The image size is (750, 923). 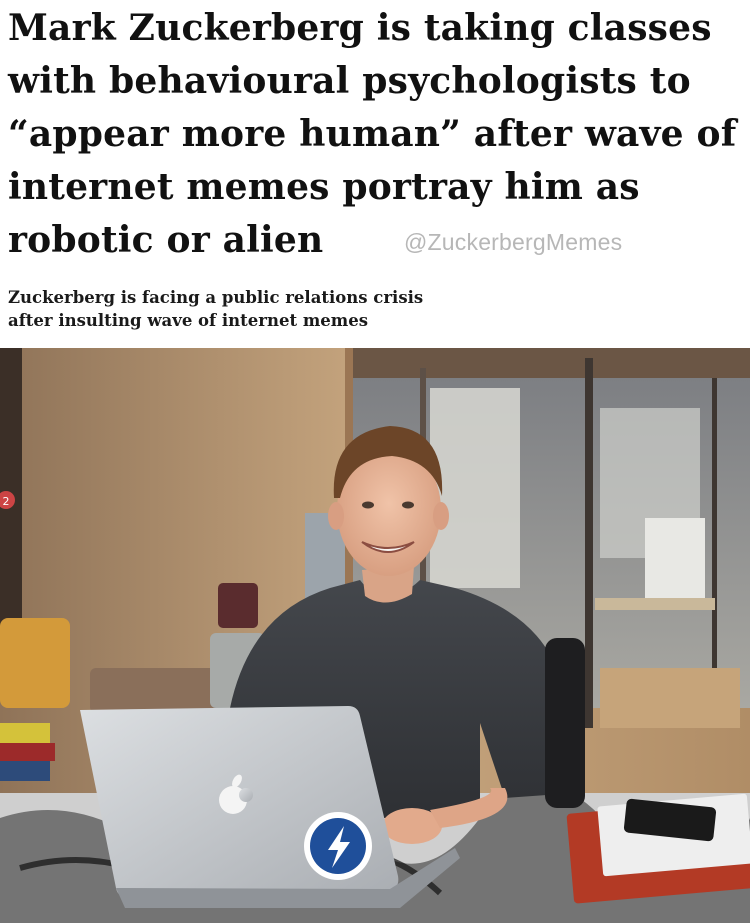 What do you see at coordinates (475, 488) in the screenshot?
I see `window-light` at bounding box center [475, 488].